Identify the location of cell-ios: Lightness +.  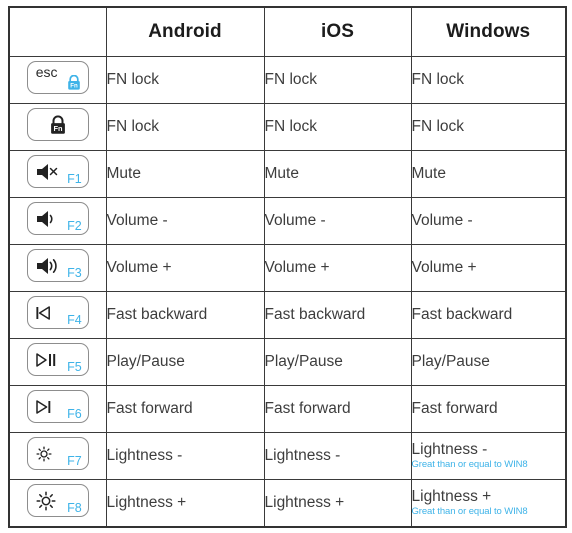
(337, 503).